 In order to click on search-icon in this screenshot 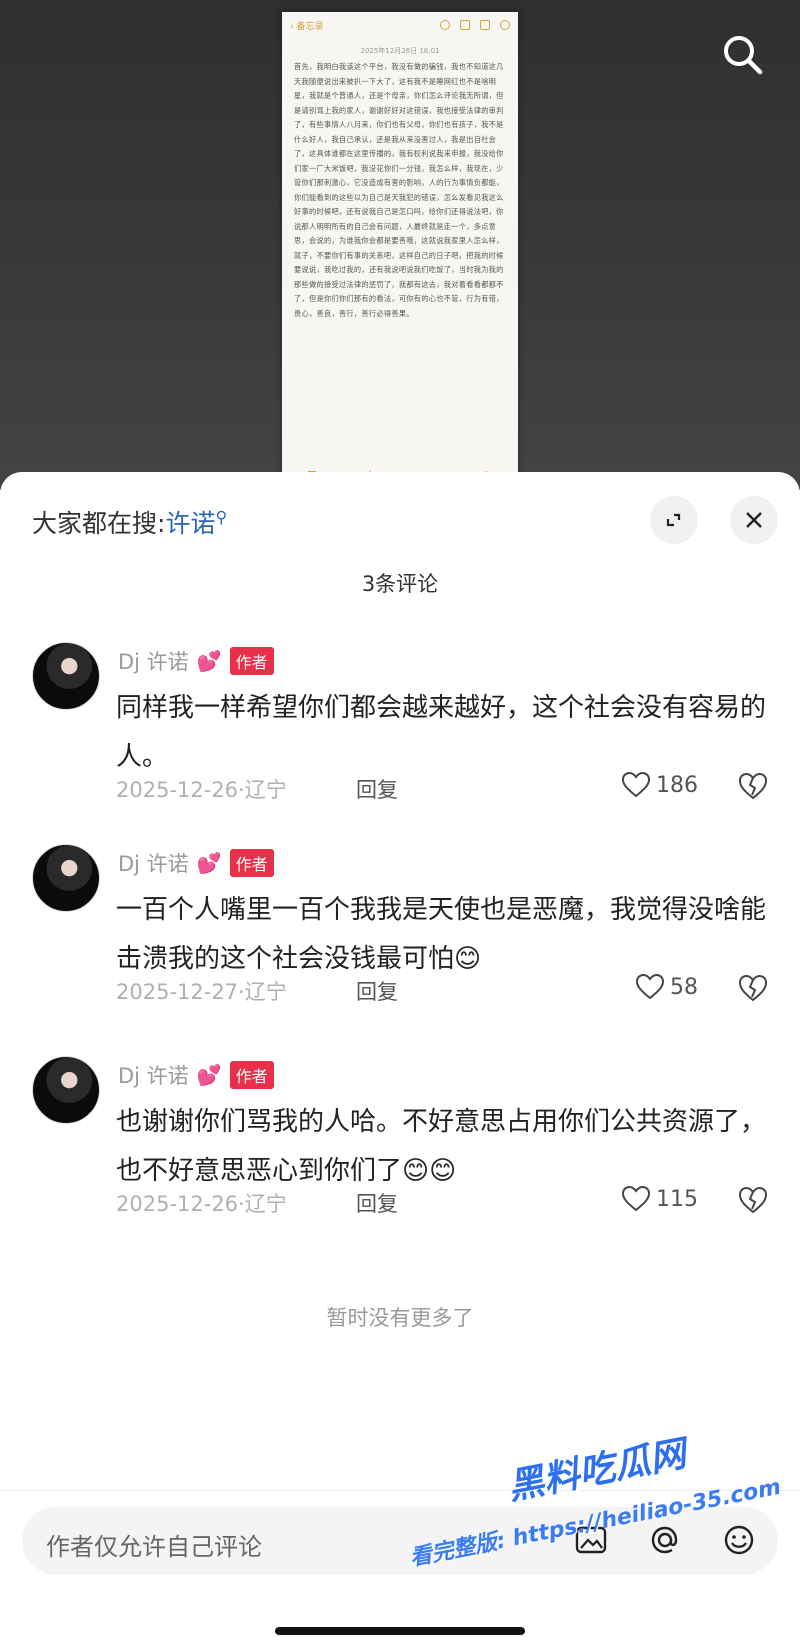, I will do `click(743, 55)`.